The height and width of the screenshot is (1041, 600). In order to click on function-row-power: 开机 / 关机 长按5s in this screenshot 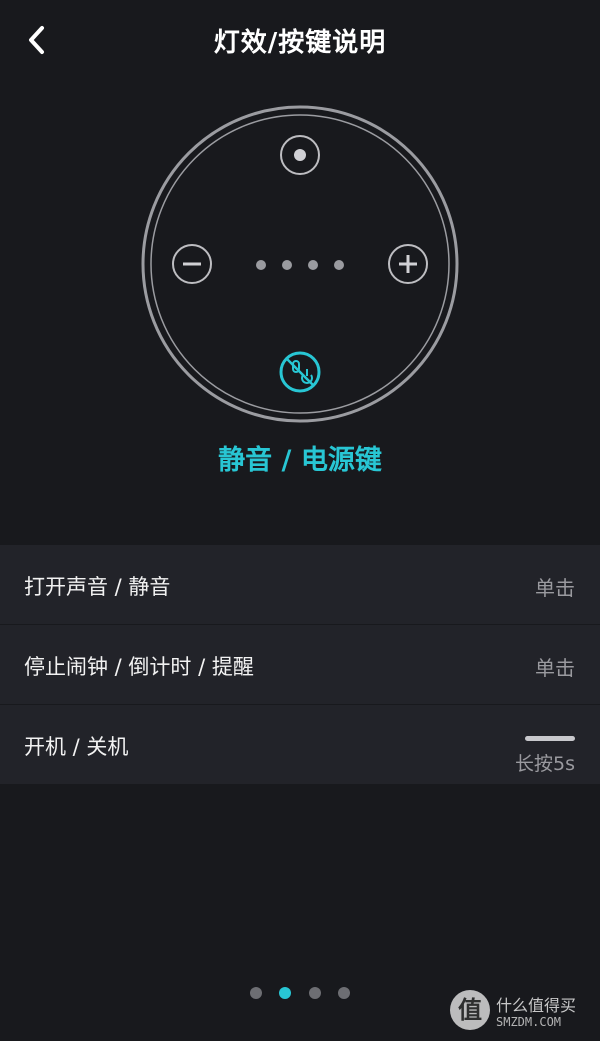, I will do `click(300, 745)`.